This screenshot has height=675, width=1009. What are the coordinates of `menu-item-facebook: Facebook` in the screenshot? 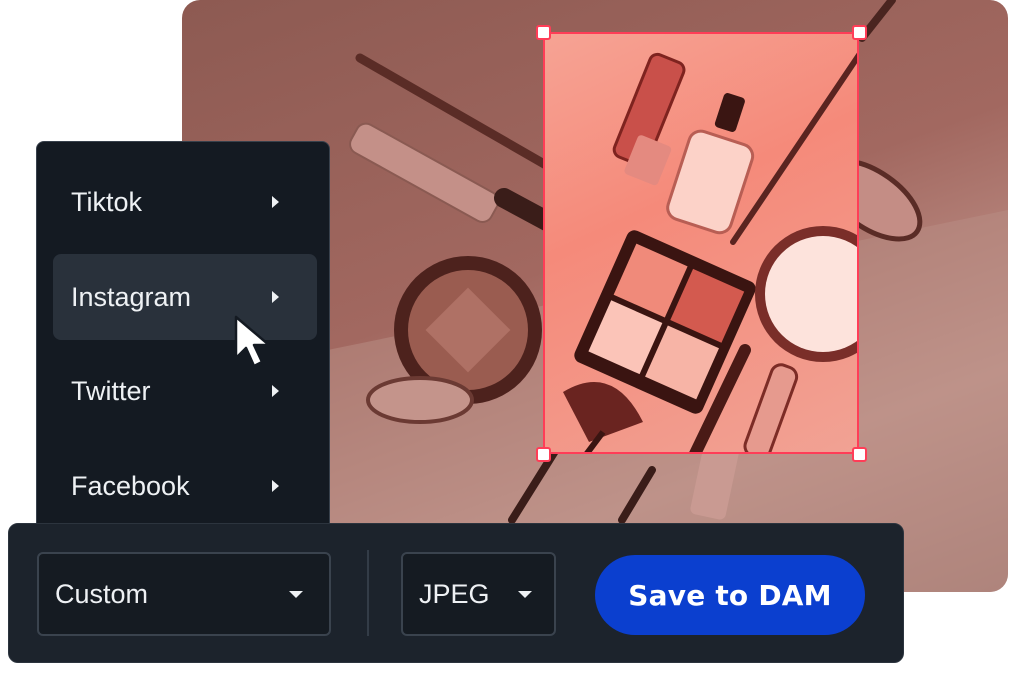 It's located at (185, 486).